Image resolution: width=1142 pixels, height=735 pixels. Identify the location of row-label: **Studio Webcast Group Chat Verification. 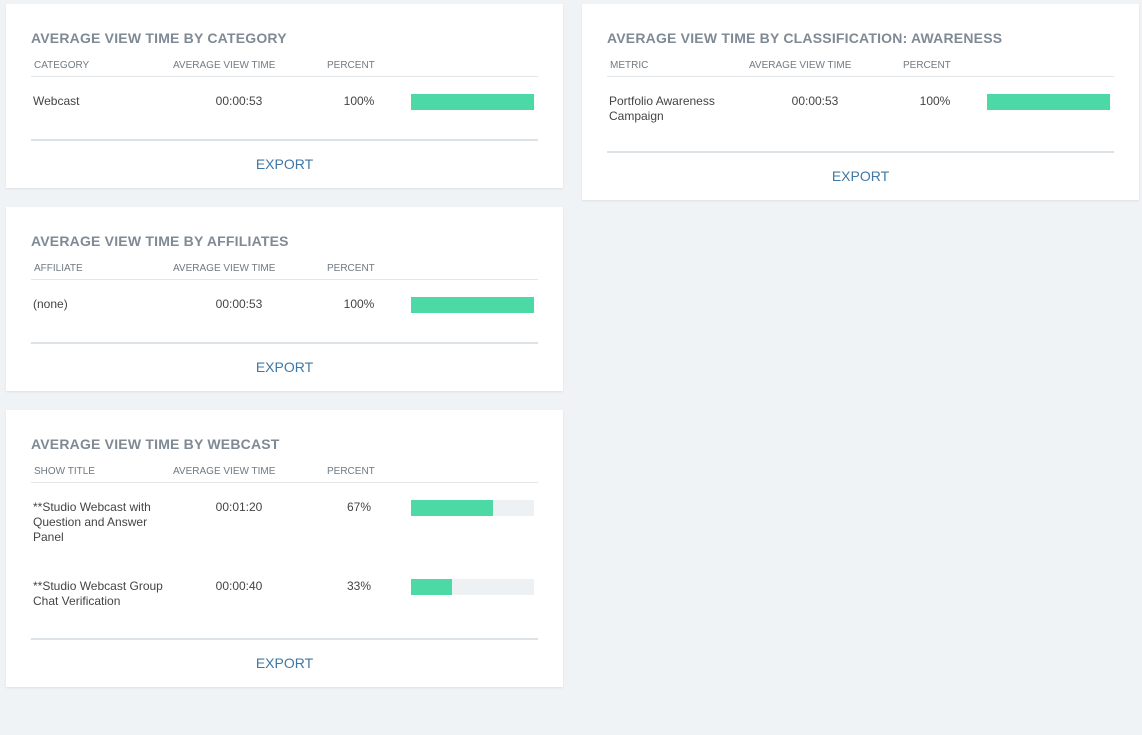
(98, 593).